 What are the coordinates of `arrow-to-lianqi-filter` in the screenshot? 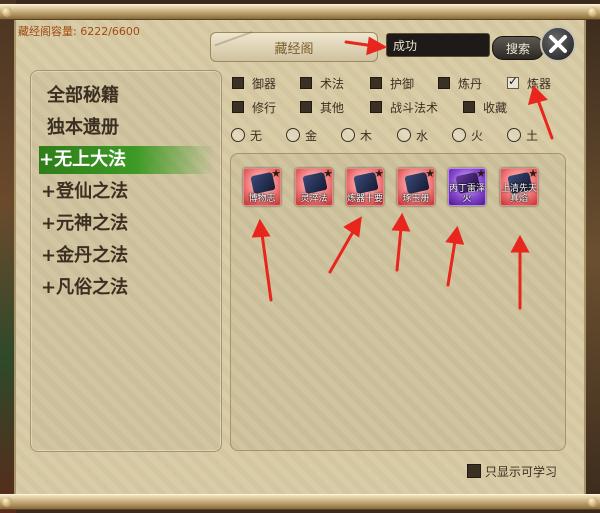 It's located at (540, 112).